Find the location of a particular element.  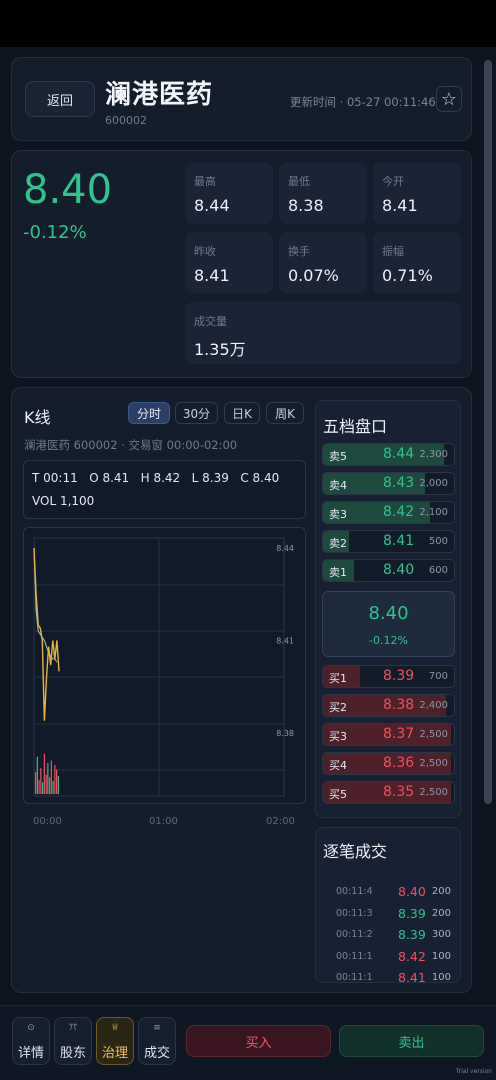

stat-value: 8.44 is located at coordinates (212, 205).